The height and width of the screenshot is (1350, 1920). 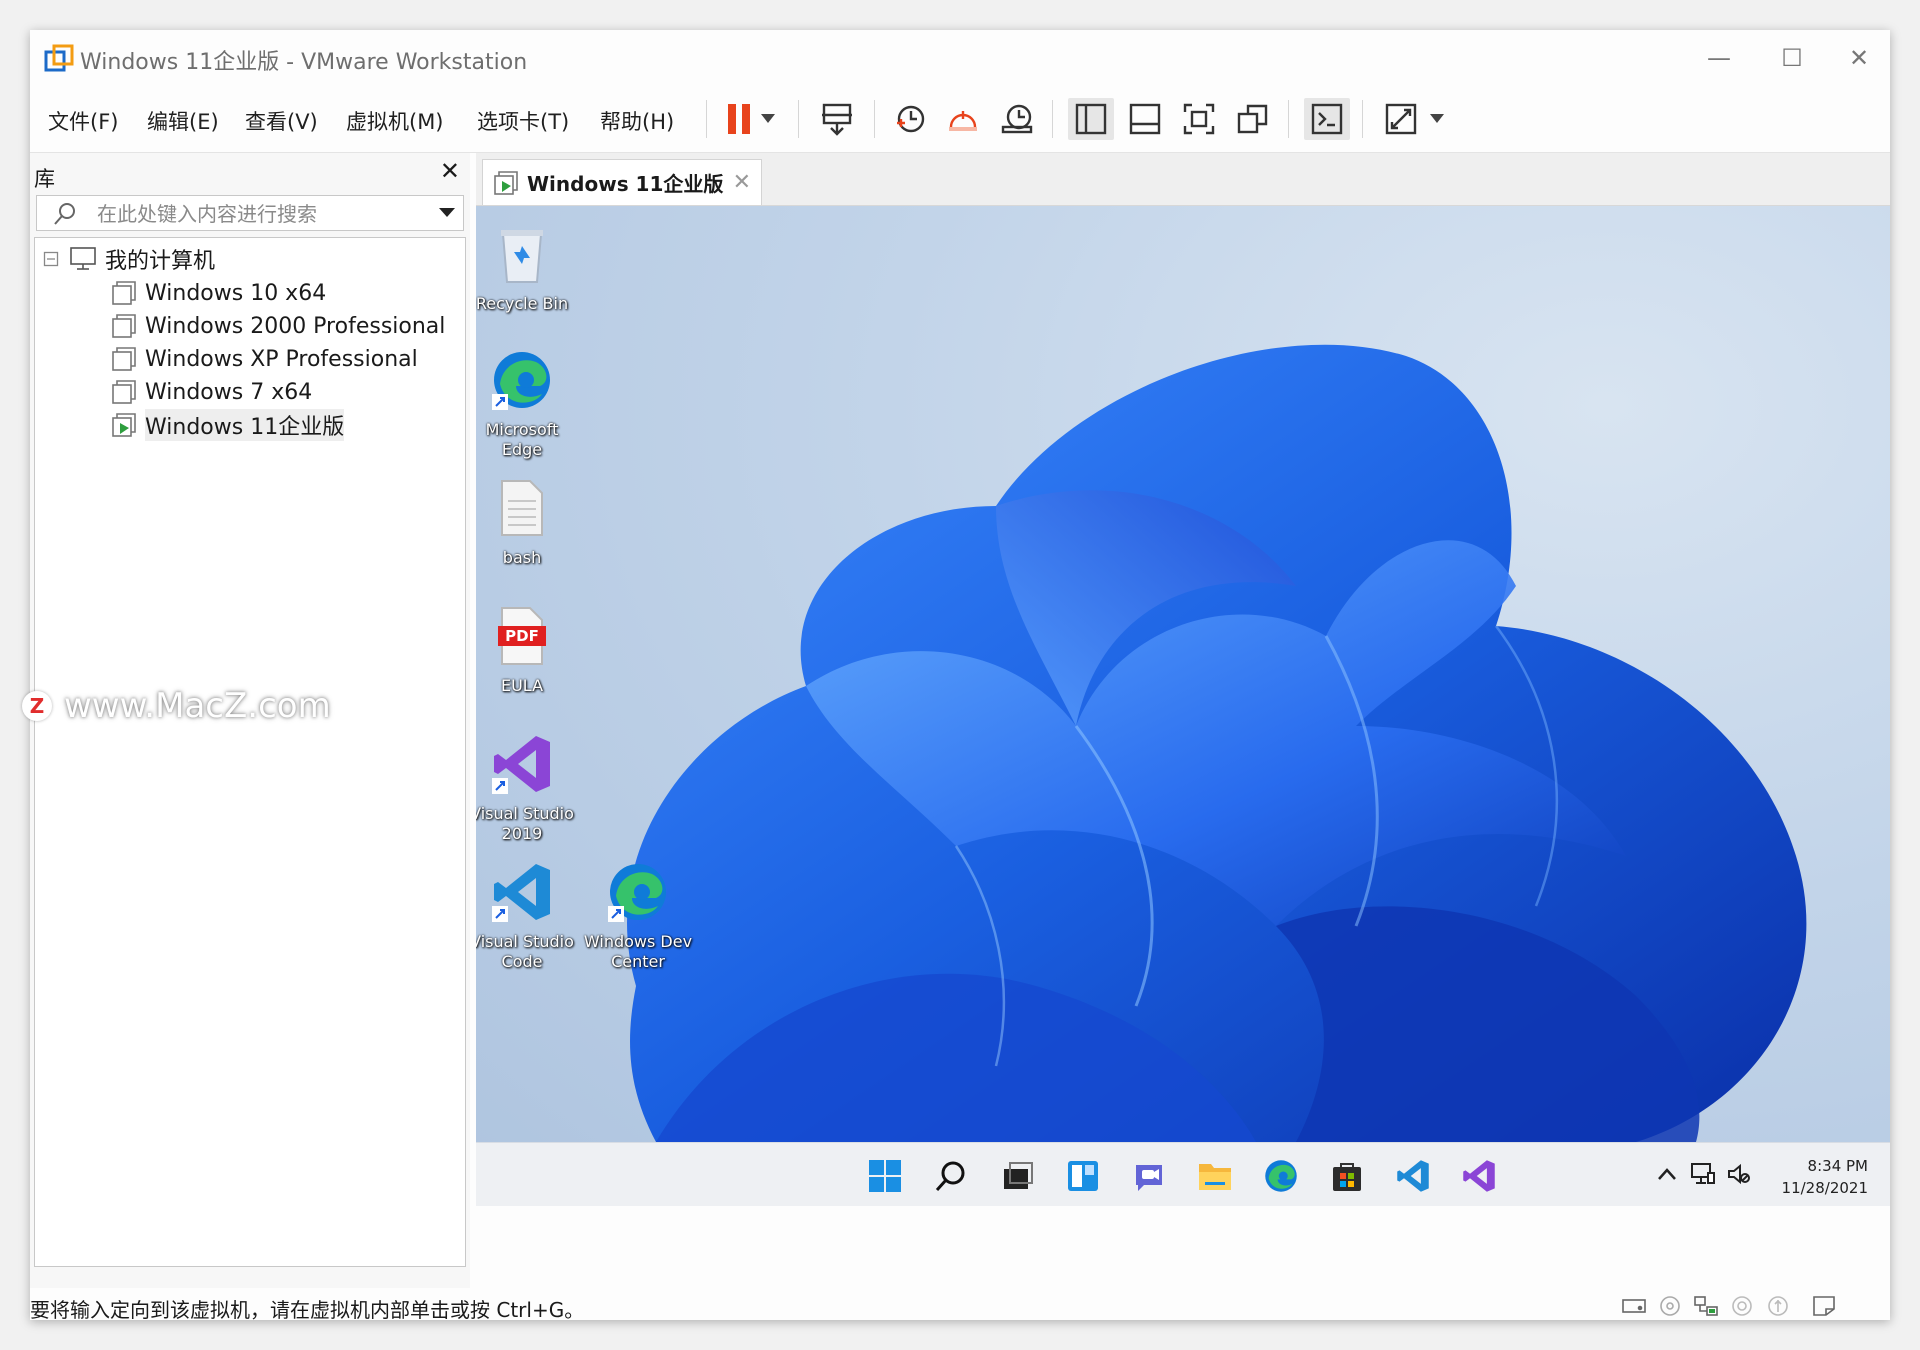 I want to click on revert-snapshot-icon, so click(x=963, y=121).